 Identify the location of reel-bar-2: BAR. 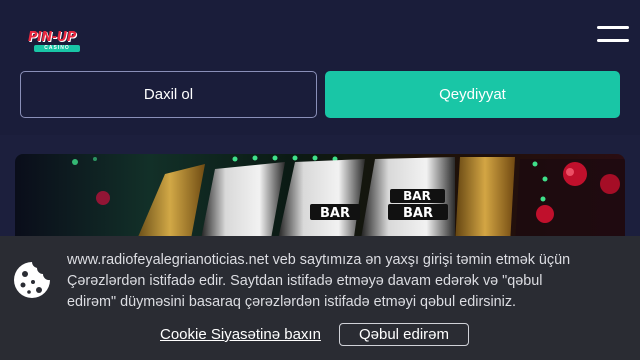
(417, 196).